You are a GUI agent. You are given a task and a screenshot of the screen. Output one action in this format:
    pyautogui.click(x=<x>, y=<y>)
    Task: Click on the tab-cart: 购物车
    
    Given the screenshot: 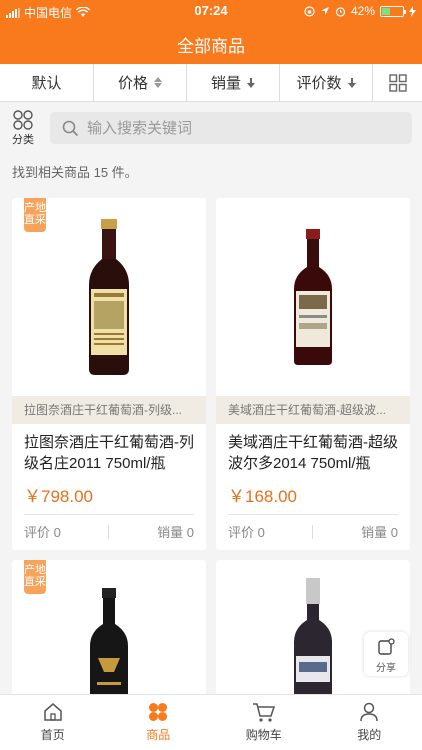 What is the action you would take?
    pyautogui.click(x=264, y=722)
    